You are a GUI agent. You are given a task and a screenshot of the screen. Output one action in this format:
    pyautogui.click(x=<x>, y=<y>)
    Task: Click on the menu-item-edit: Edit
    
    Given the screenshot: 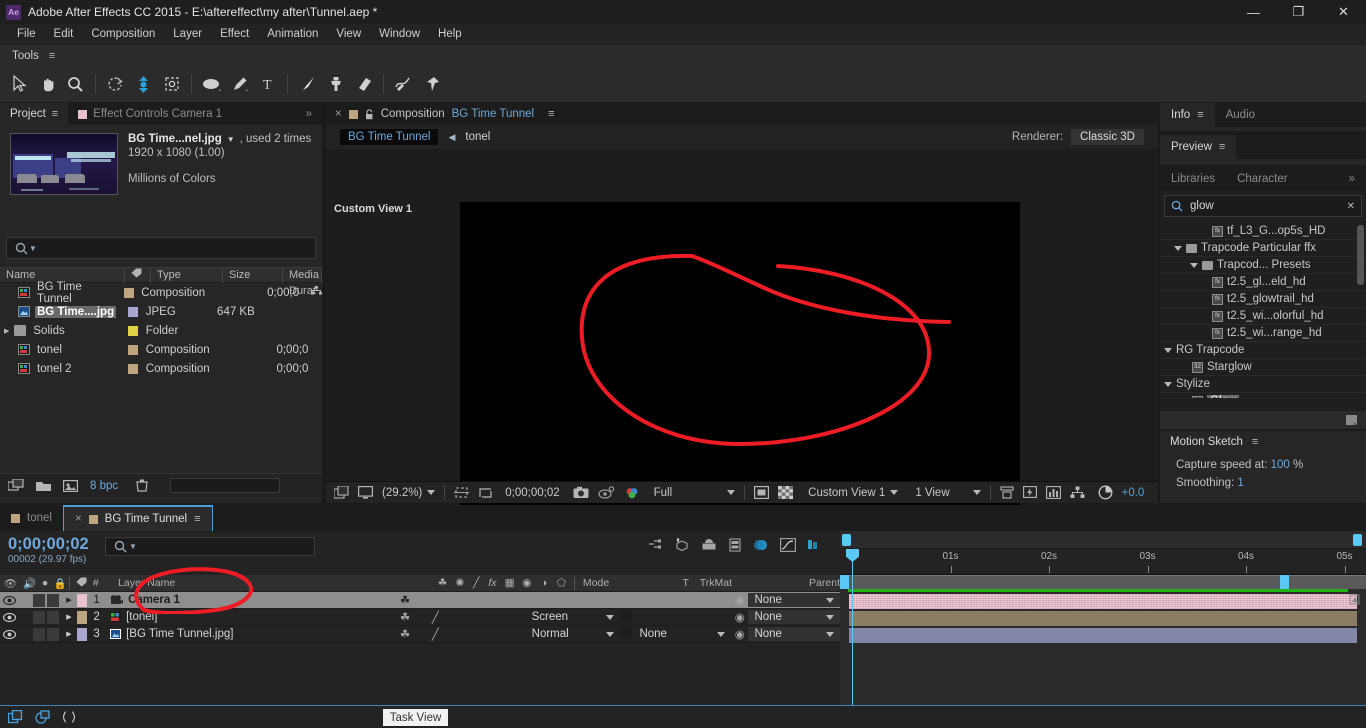 What is the action you would take?
    pyautogui.click(x=64, y=34)
    